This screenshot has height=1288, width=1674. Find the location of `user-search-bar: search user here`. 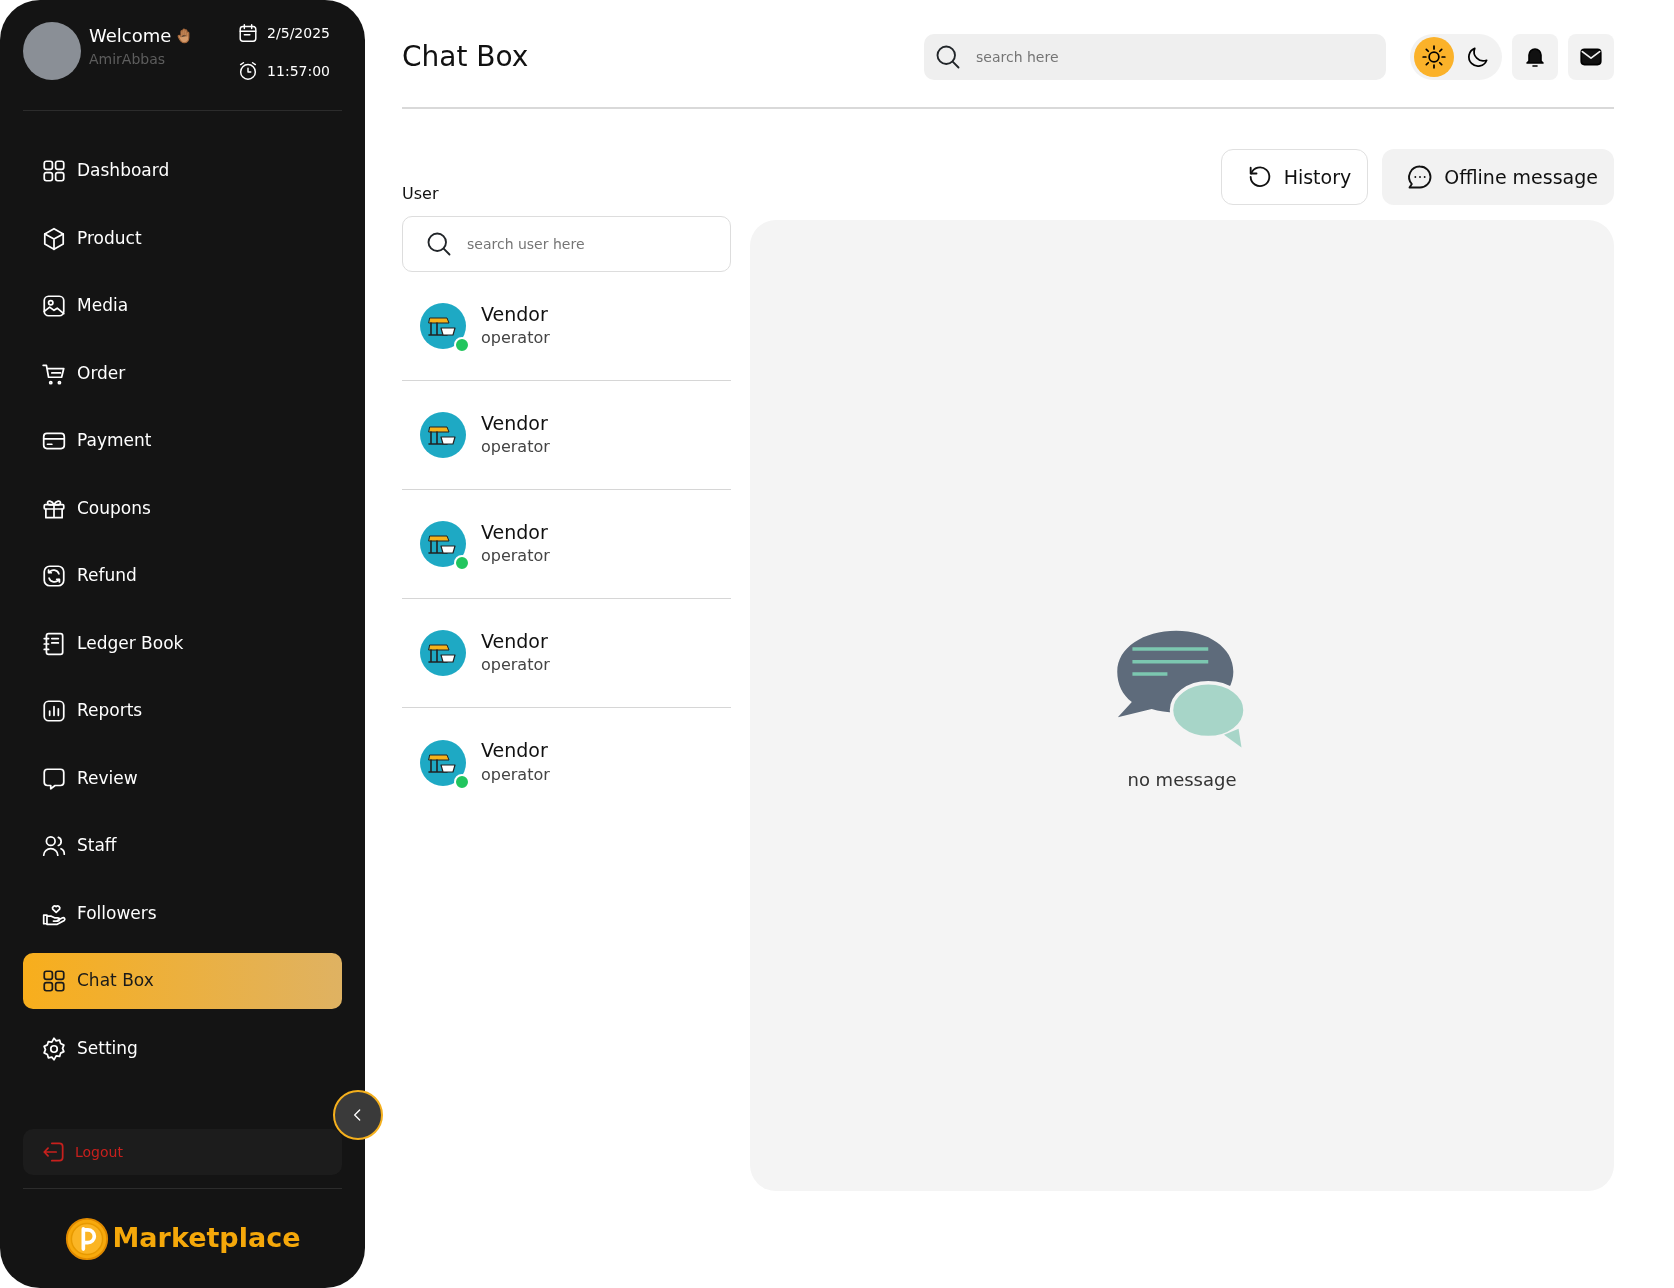

user-search-bar: search user here is located at coordinates (566, 244).